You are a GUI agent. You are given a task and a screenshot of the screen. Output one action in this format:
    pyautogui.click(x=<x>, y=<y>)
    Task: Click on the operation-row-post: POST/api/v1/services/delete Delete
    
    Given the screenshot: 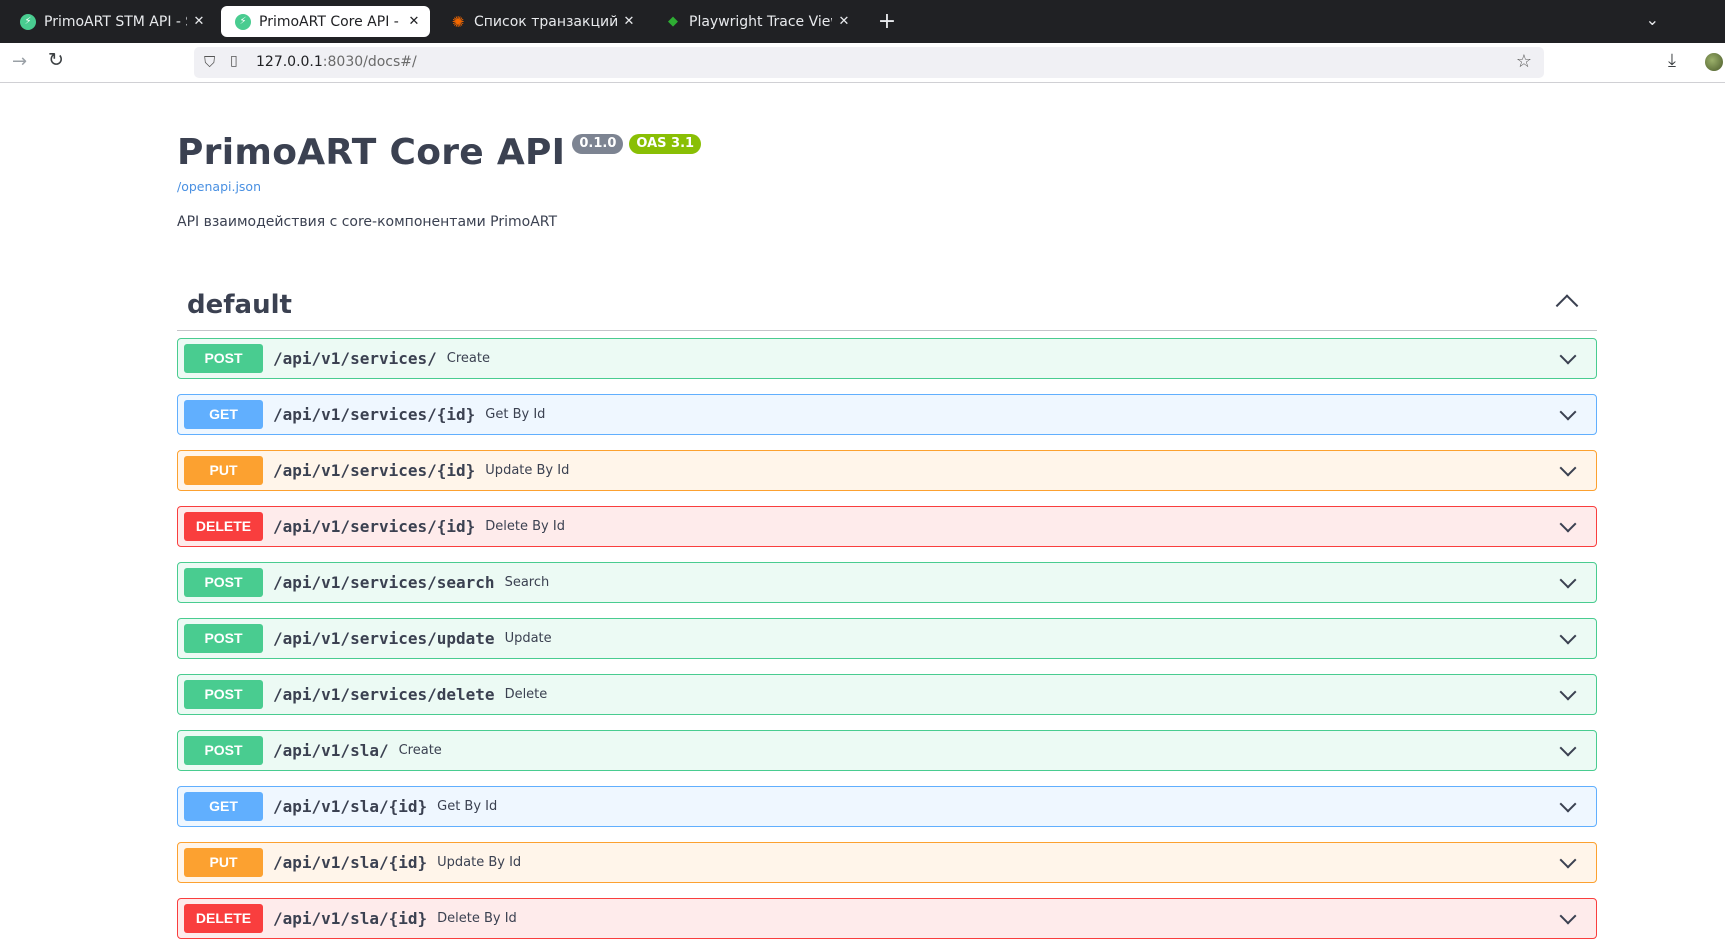 What is the action you would take?
    pyautogui.click(x=887, y=694)
    